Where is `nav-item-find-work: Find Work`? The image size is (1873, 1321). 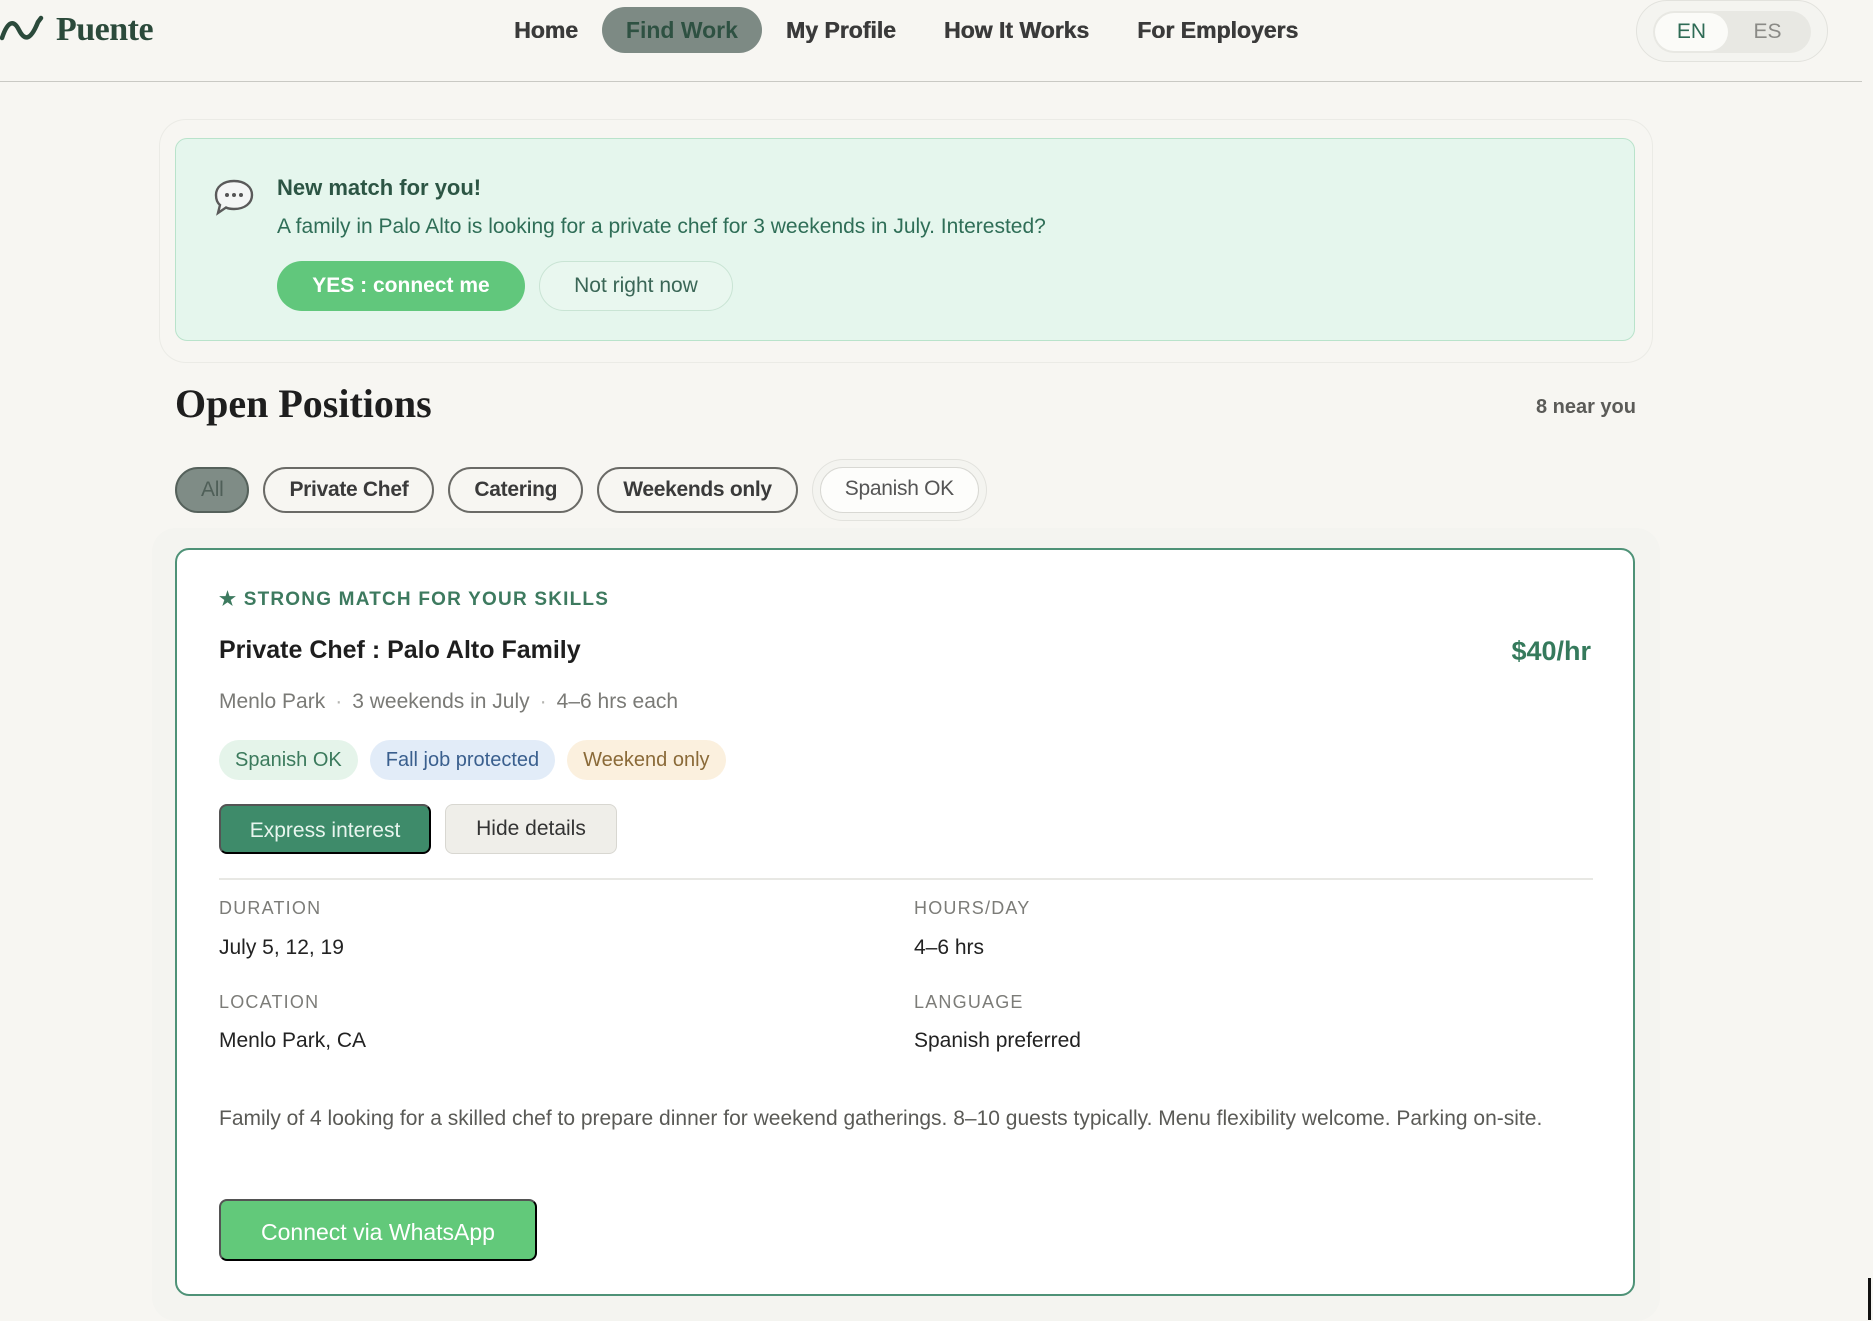 nav-item-find-work: Find Work is located at coordinates (681, 30).